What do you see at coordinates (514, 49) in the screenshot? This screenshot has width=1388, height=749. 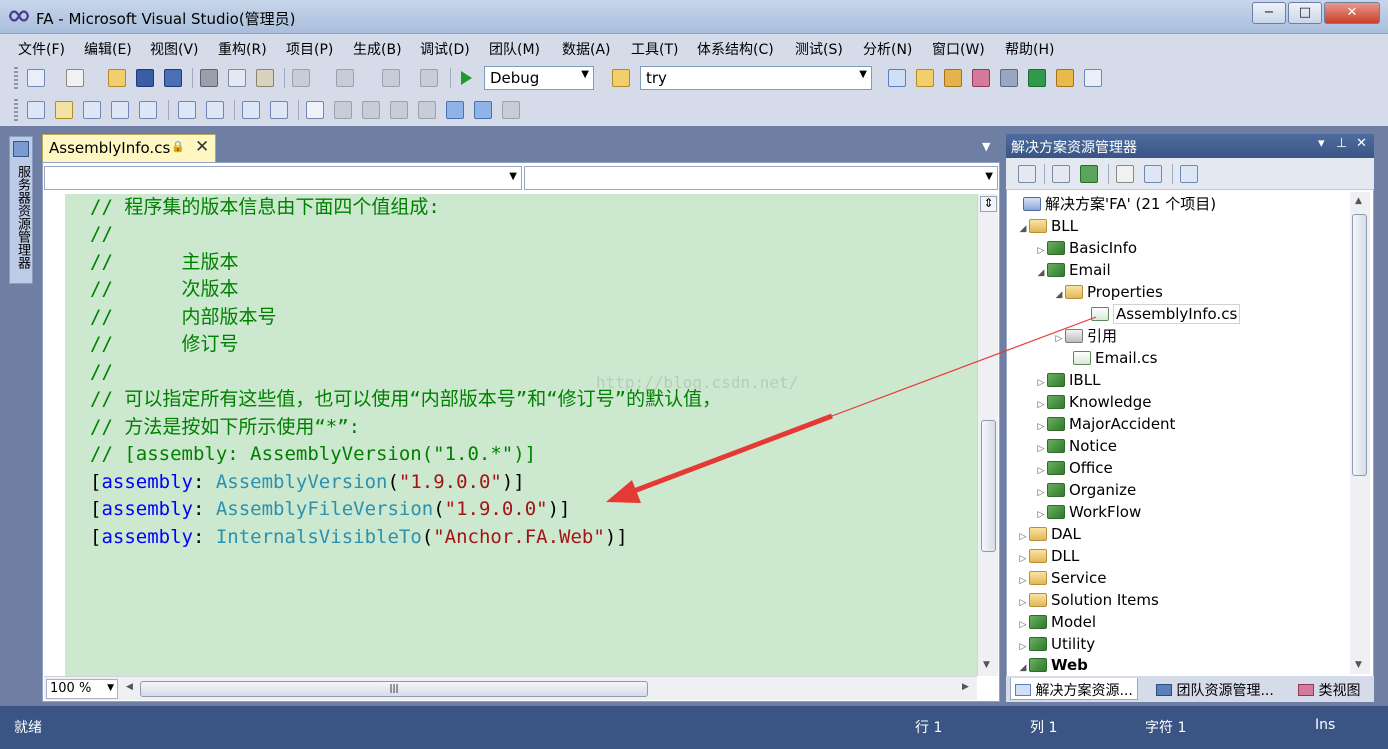 I see `menu-team: 团队(M)` at bounding box center [514, 49].